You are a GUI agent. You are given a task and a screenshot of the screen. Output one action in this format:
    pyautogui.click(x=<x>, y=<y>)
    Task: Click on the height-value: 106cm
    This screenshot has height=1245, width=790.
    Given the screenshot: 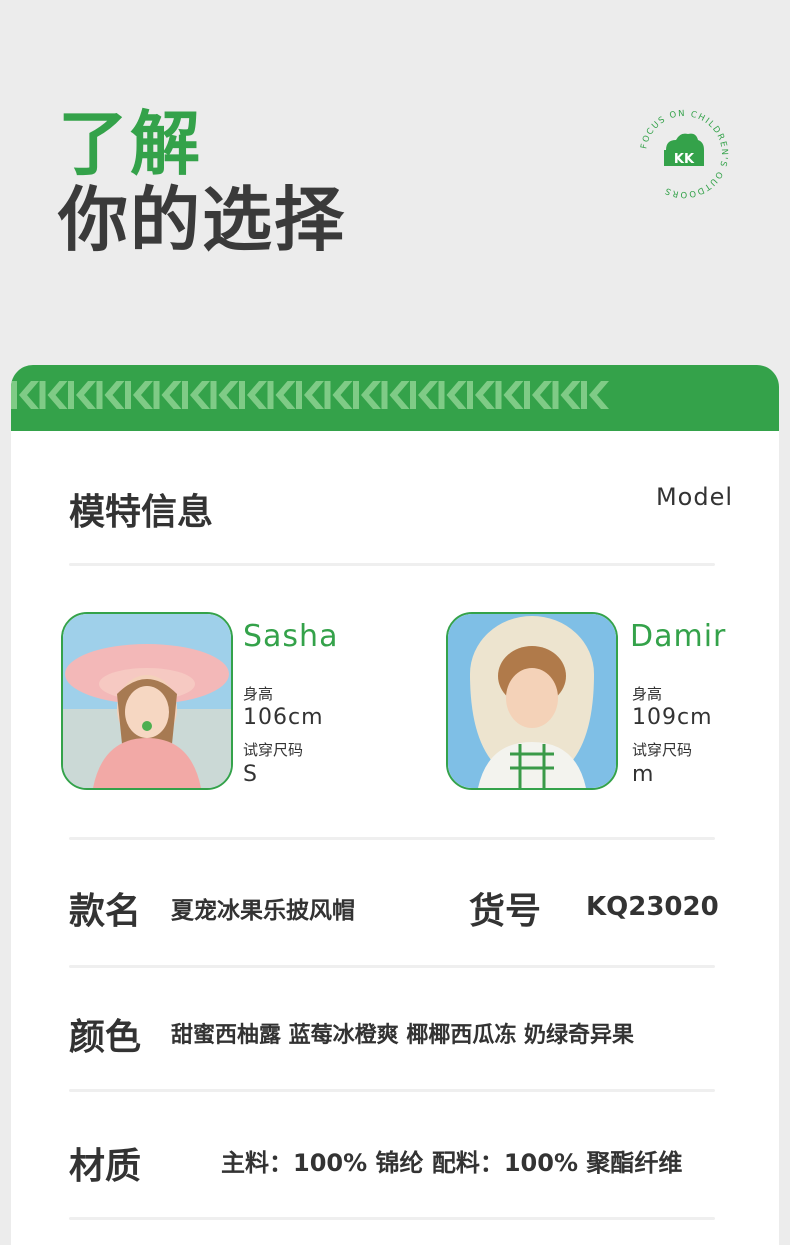 What is the action you would take?
    pyautogui.click(x=283, y=717)
    